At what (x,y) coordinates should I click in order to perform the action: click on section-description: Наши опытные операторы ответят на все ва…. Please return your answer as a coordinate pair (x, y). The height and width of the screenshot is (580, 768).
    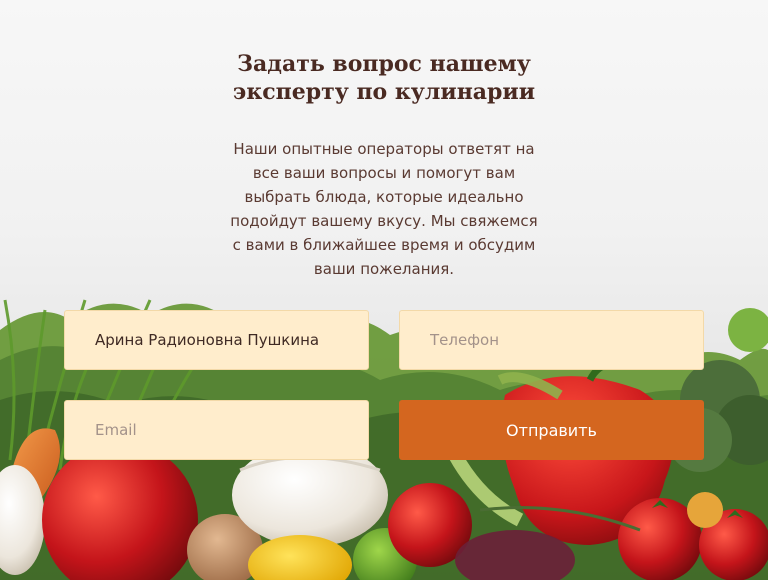
    Looking at the image, I should click on (384, 209).